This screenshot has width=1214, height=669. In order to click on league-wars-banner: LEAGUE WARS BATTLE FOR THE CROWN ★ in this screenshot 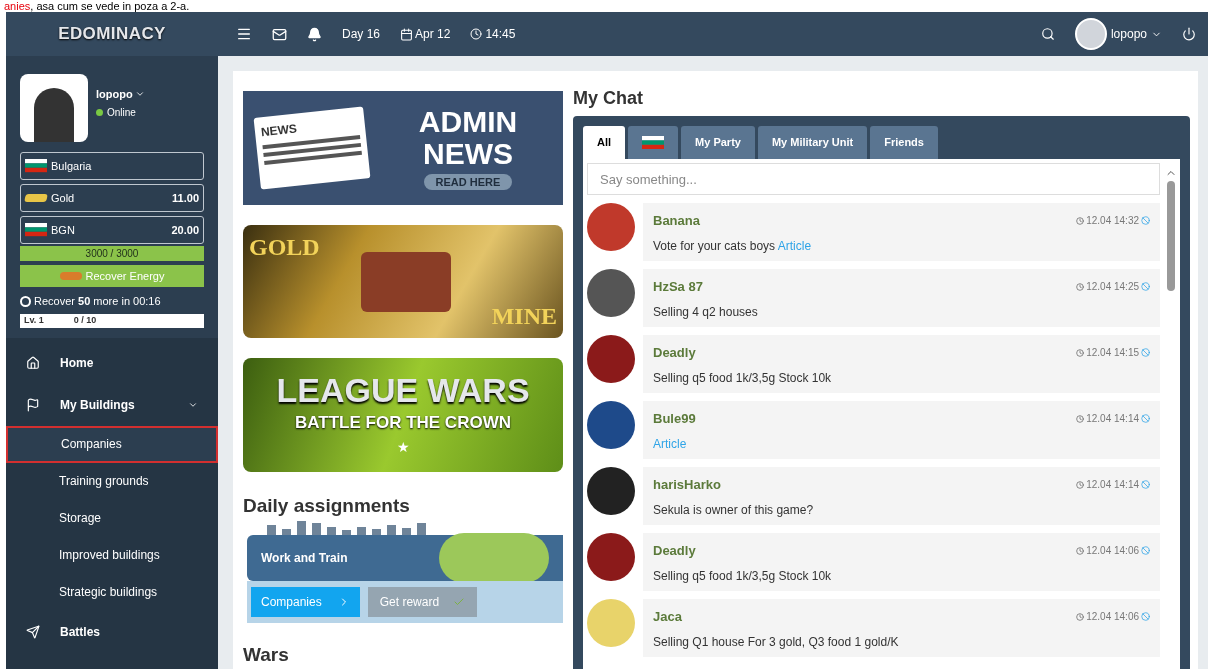, I will do `click(403, 415)`.